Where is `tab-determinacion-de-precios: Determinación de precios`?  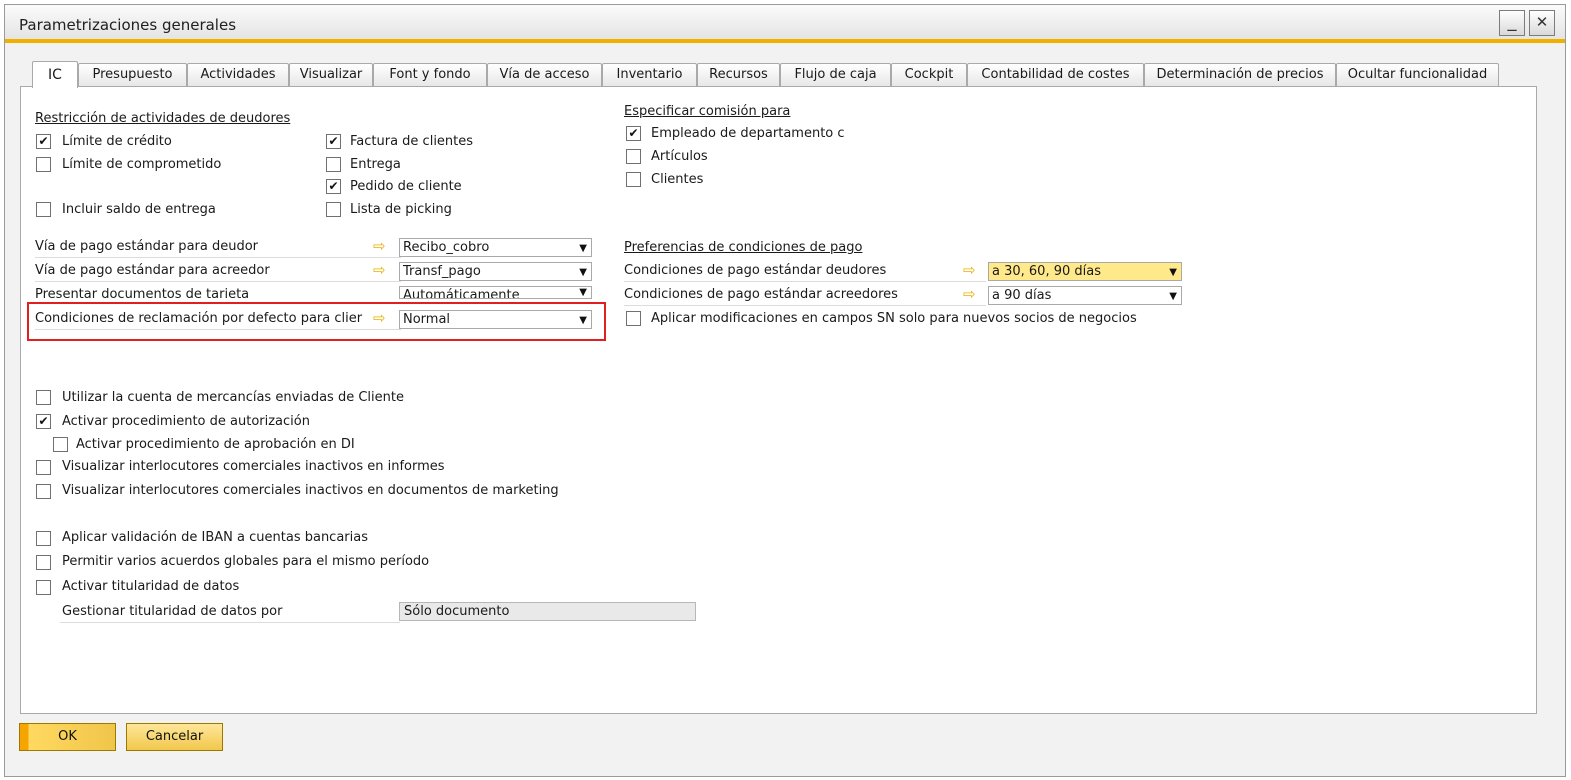 tab-determinacion-de-precios: Determinación de precios is located at coordinates (1240, 75).